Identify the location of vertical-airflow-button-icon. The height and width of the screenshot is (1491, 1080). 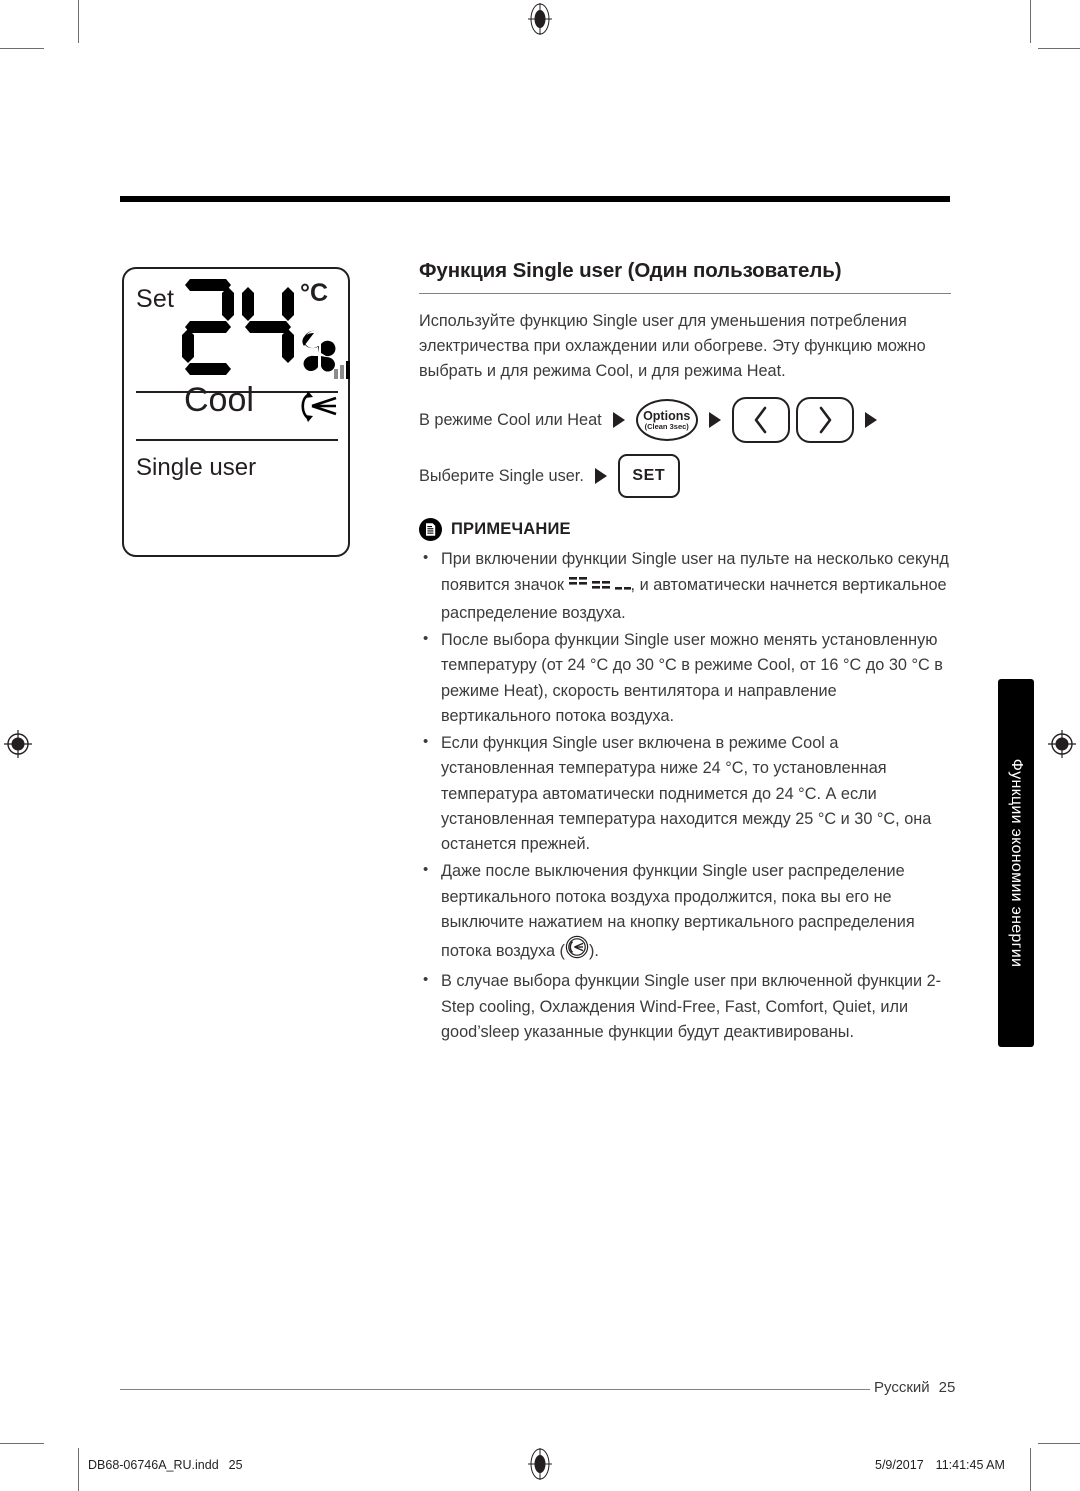
(577, 951).